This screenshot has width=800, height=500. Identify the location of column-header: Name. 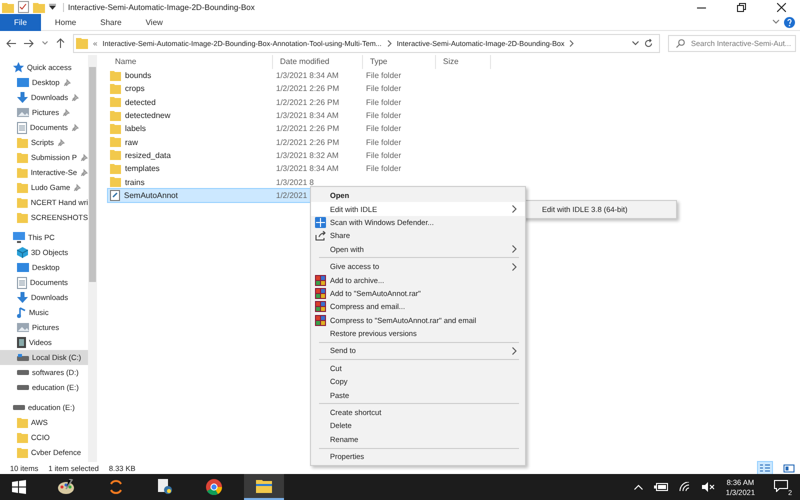
(190, 62).